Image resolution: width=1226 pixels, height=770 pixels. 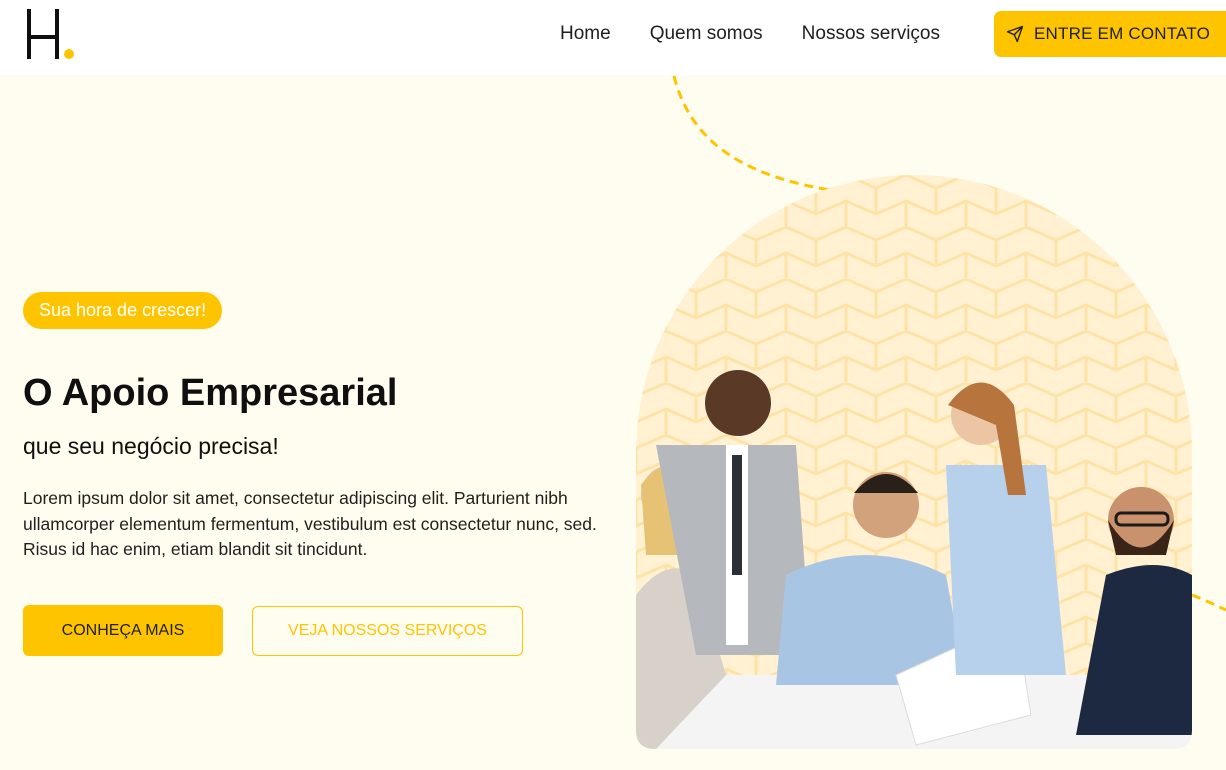 I want to click on nav-quem-somos: Quem somos, so click(x=706, y=34).